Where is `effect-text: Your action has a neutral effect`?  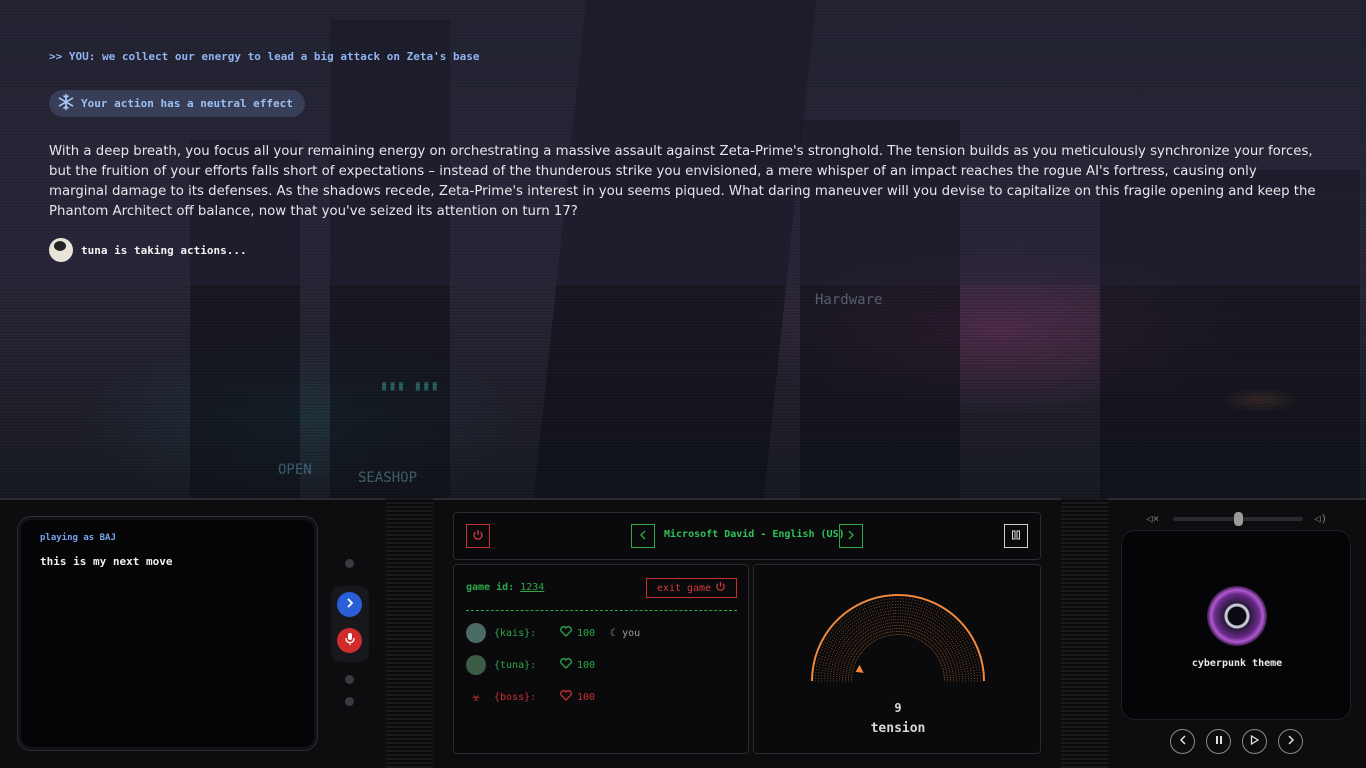 effect-text: Your action has a neutral effect is located at coordinates (187, 103).